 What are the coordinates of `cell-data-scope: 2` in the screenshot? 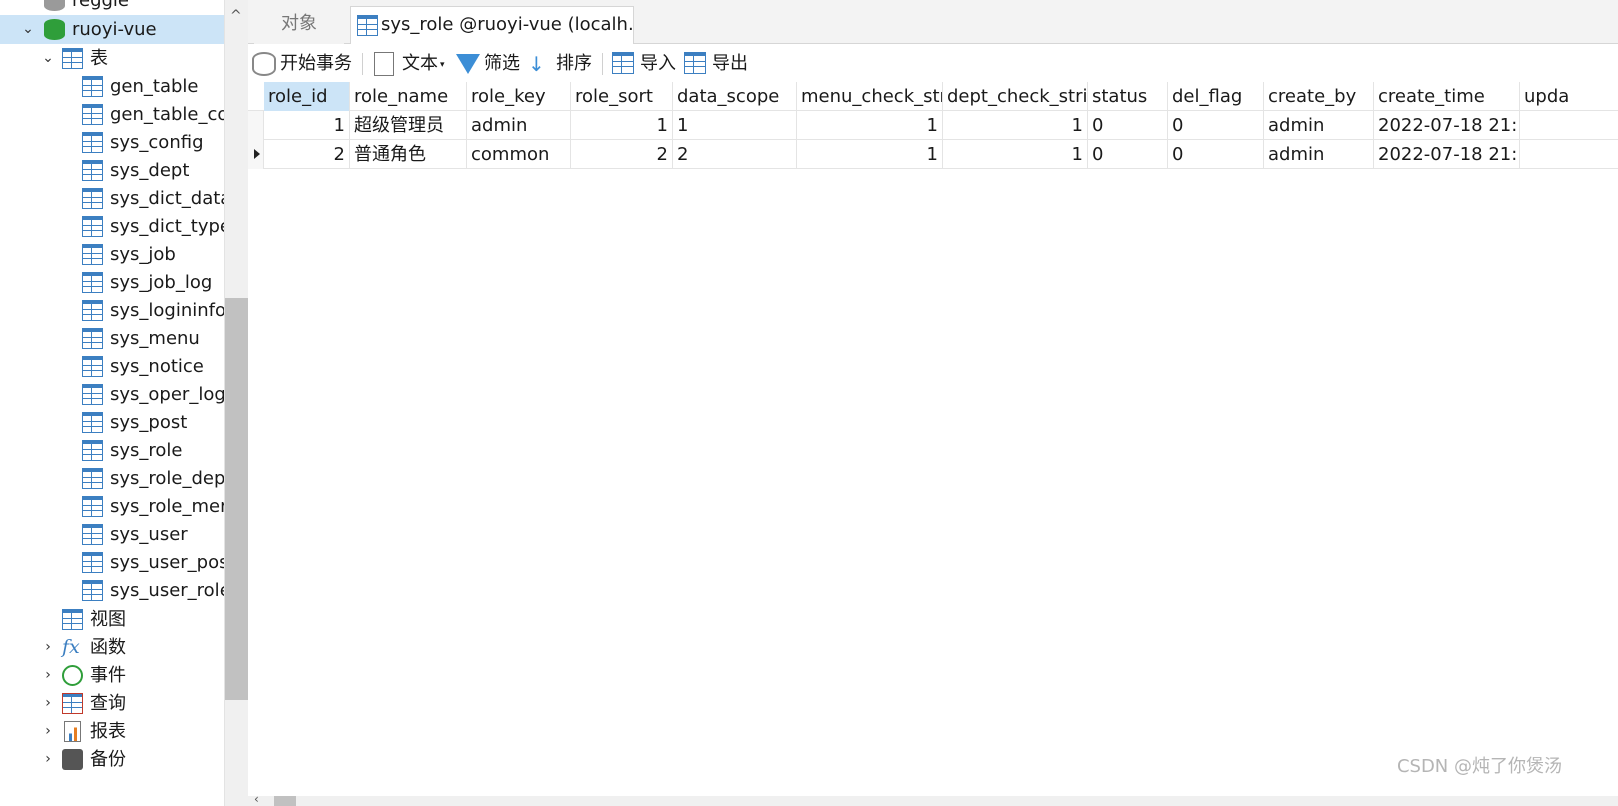 It's located at (735, 154).